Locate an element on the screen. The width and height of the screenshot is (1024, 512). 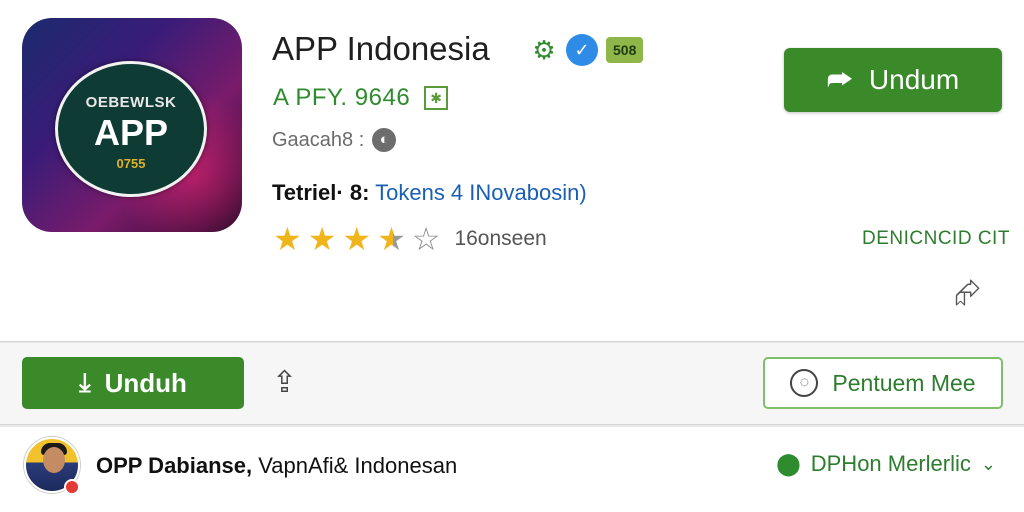
publisher-name: OPP Dabianse, is located at coordinates (174, 465).